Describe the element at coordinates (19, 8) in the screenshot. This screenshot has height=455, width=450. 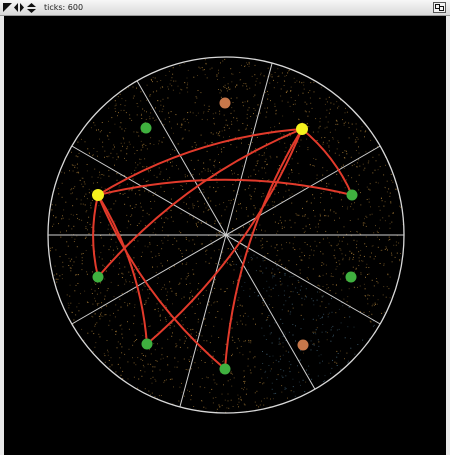
I see `step-icon` at that location.